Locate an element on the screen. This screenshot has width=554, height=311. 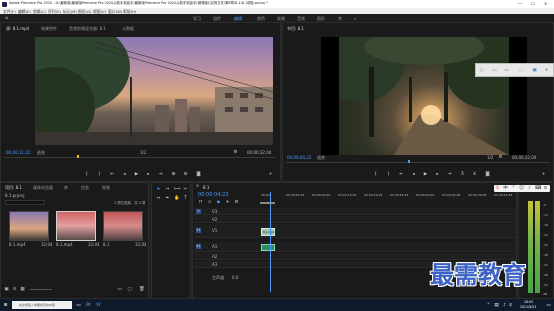
tab-info: 信息 is located at coordinates (85, 188).